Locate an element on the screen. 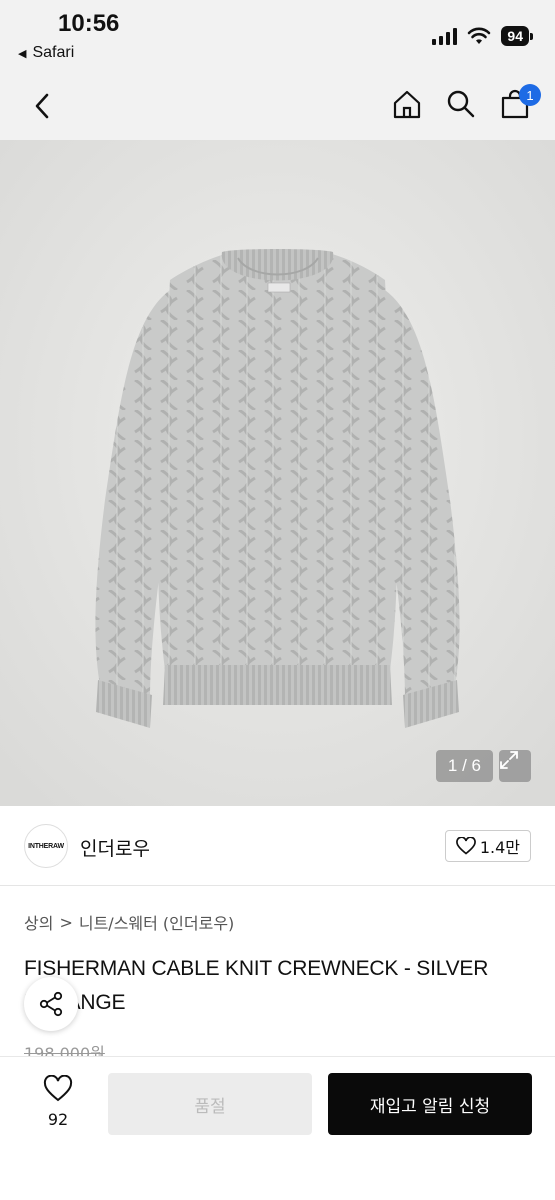 The width and height of the screenshot is (555, 1200). wishlist-button: 92 is located at coordinates (58, 1101).